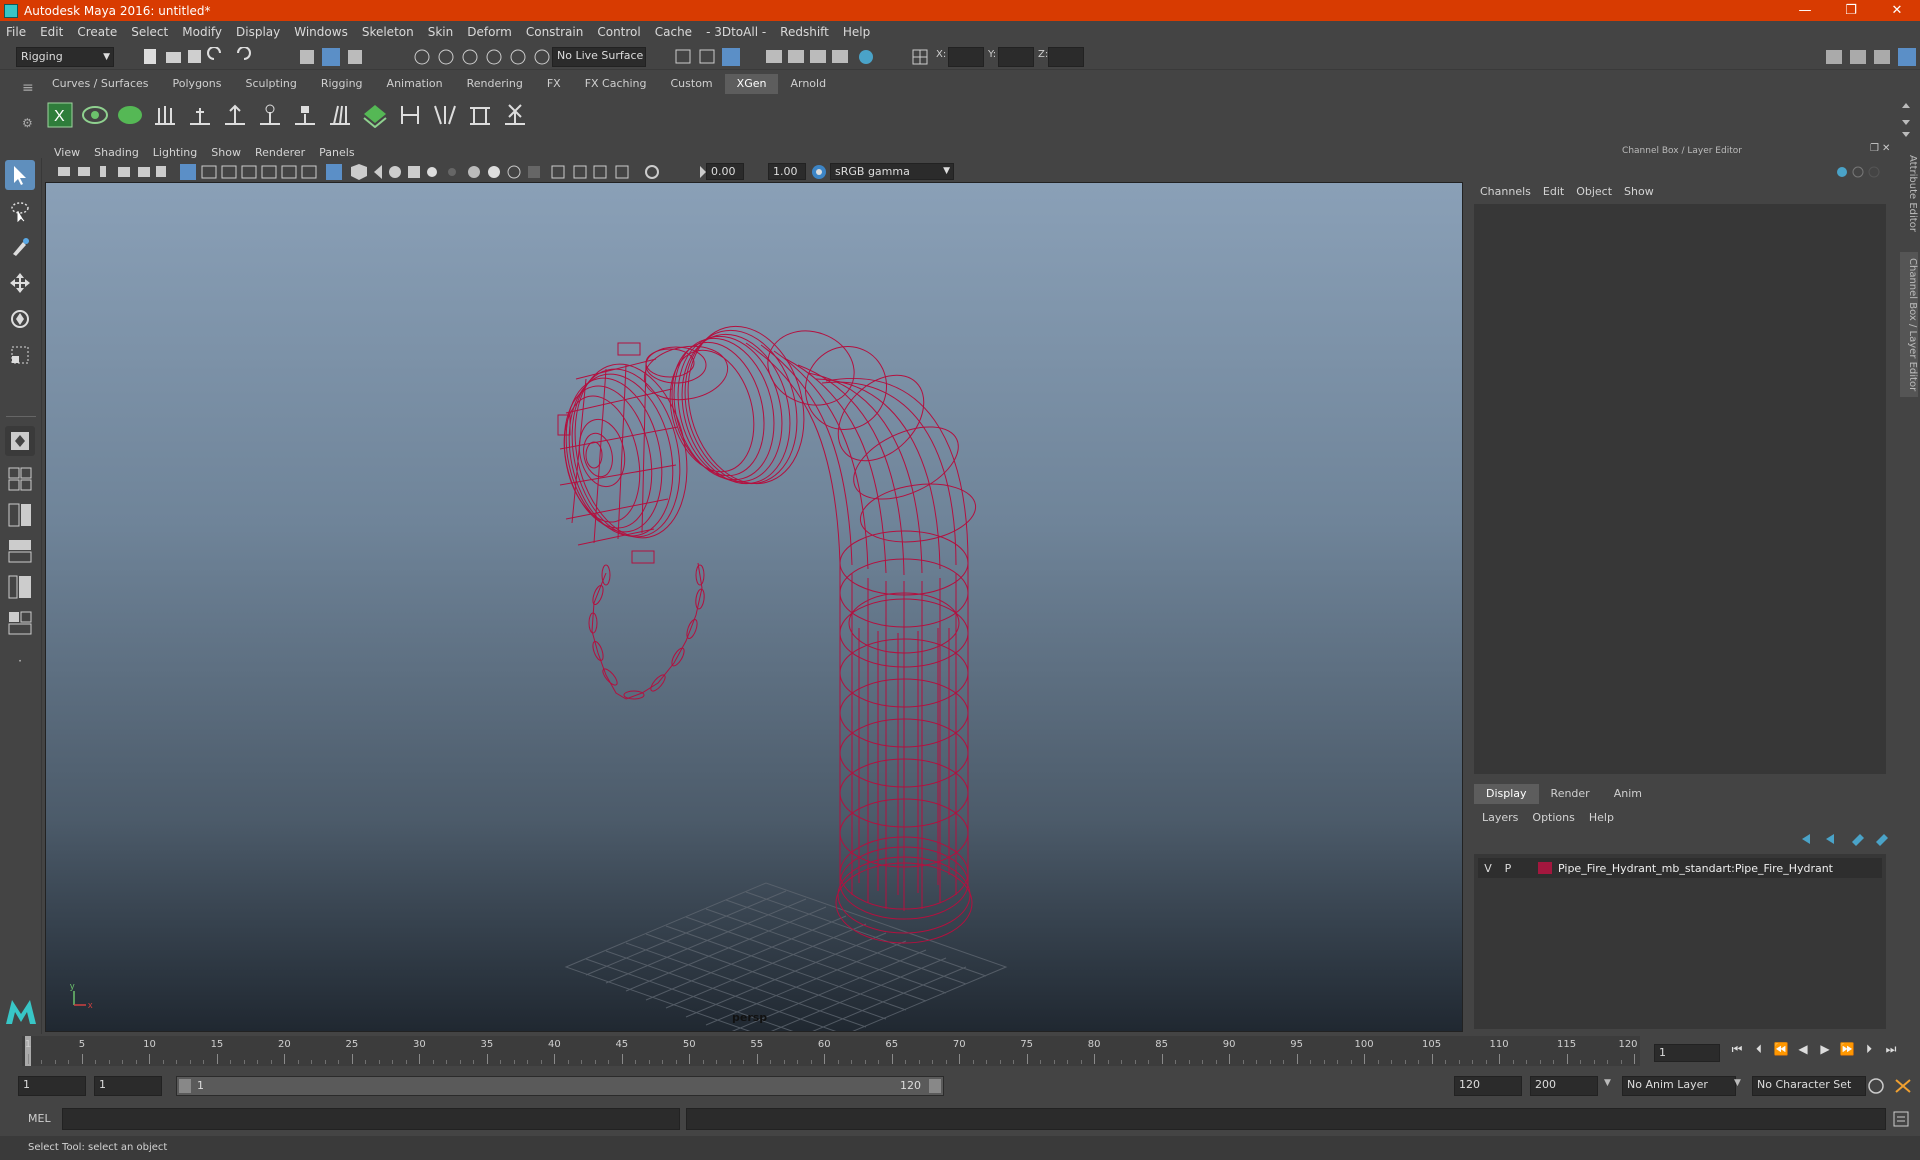 The width and height of the screenshot is (1920, 1160). I want to click on command-input, so click(371, 1119).